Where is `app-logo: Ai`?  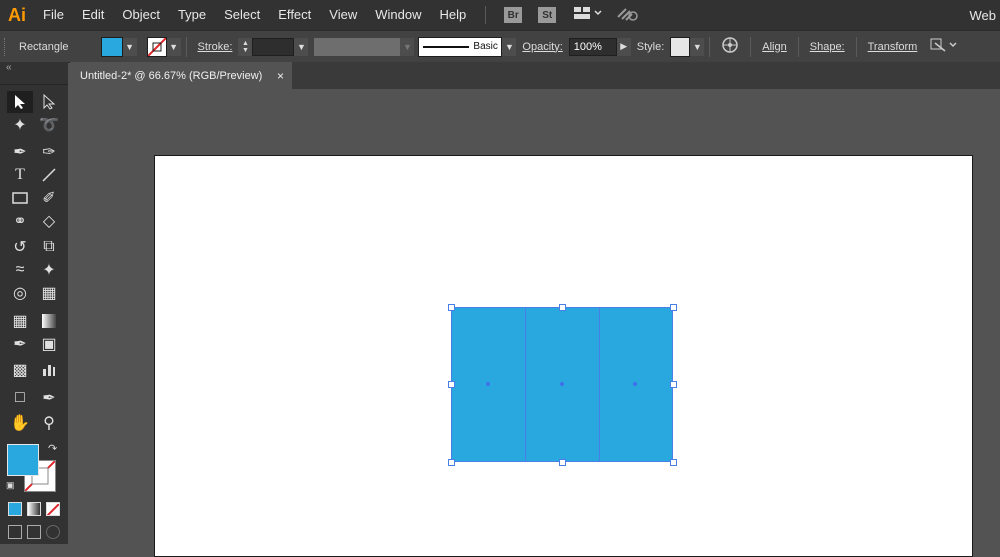
app-logo: Ai is located at coordinates (17, 15).